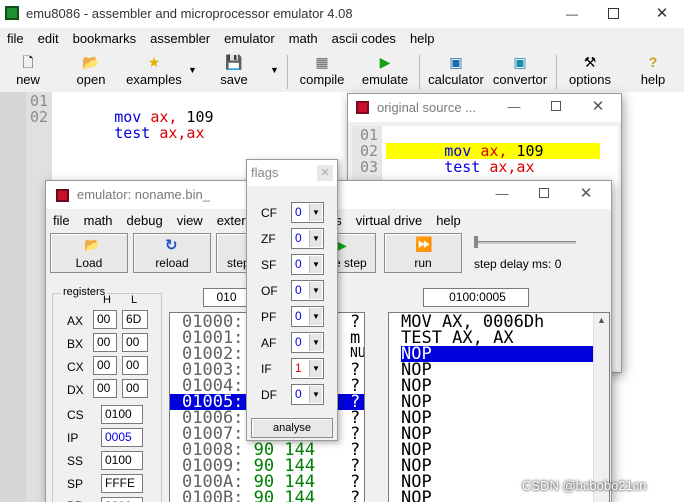 This screenshot has width=684, height=502. Describe the element at coordinates (322, 72) in the screenshot. I see `compile-button: ▦ compile` at that location.